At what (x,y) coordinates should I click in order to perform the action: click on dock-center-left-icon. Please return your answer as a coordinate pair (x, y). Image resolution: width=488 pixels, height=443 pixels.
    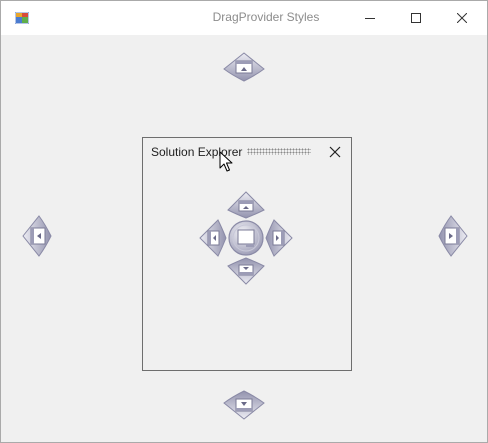
    Looking at the image, I should click on (213, 238).